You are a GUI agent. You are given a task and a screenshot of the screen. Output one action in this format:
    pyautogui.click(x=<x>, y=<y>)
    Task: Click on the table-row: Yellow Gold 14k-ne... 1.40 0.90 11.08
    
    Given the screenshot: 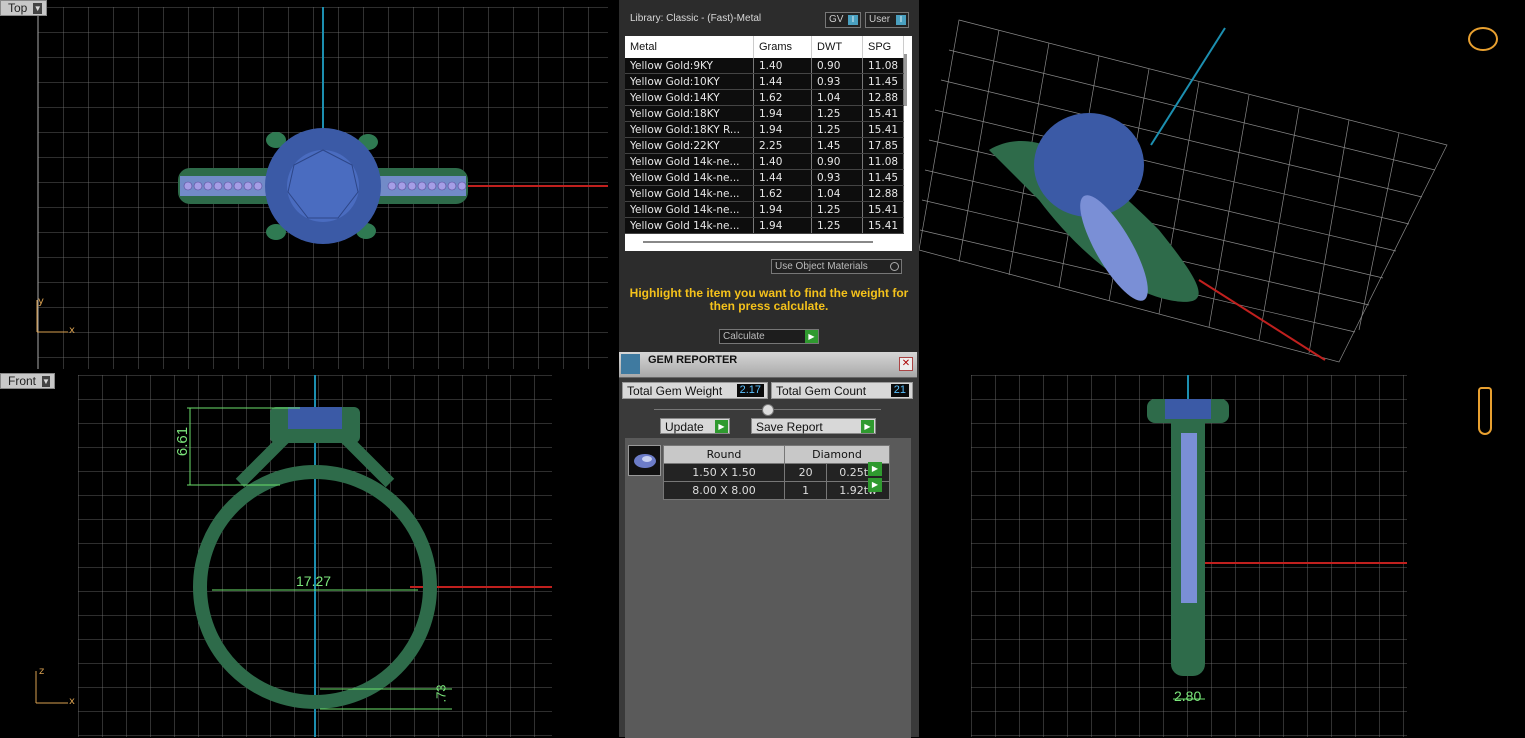 What is the action you would take?
    pyautogui.click(x=765, y=161)
    